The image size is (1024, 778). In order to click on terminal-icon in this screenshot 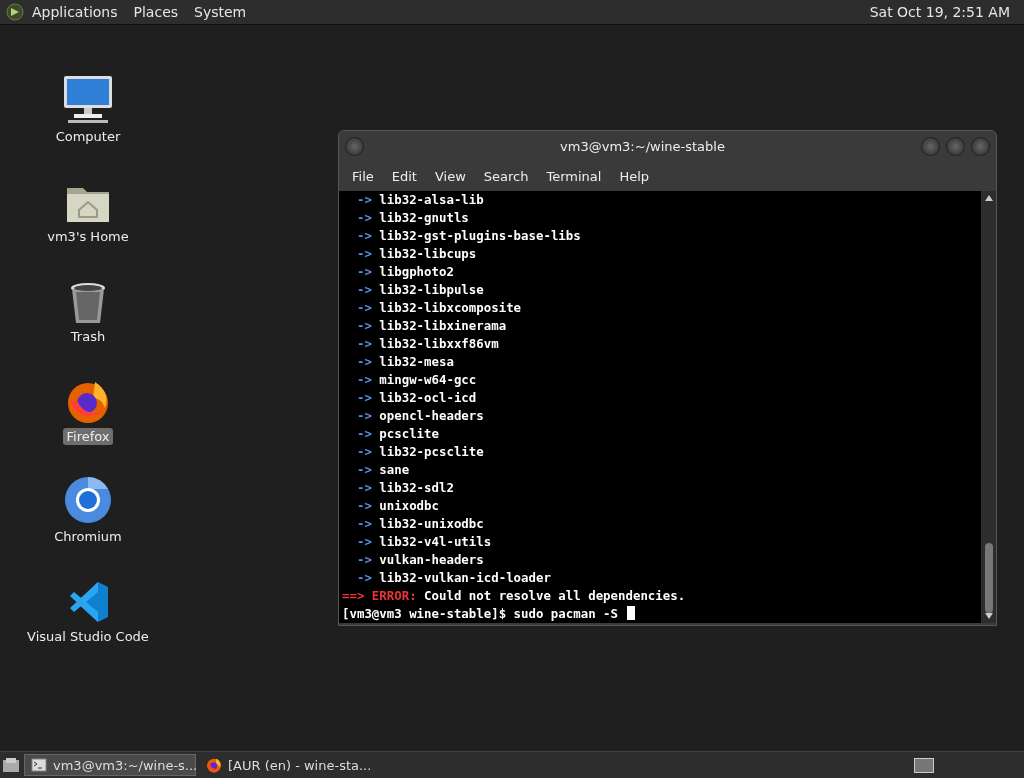, I will do `click(39, 765)`.